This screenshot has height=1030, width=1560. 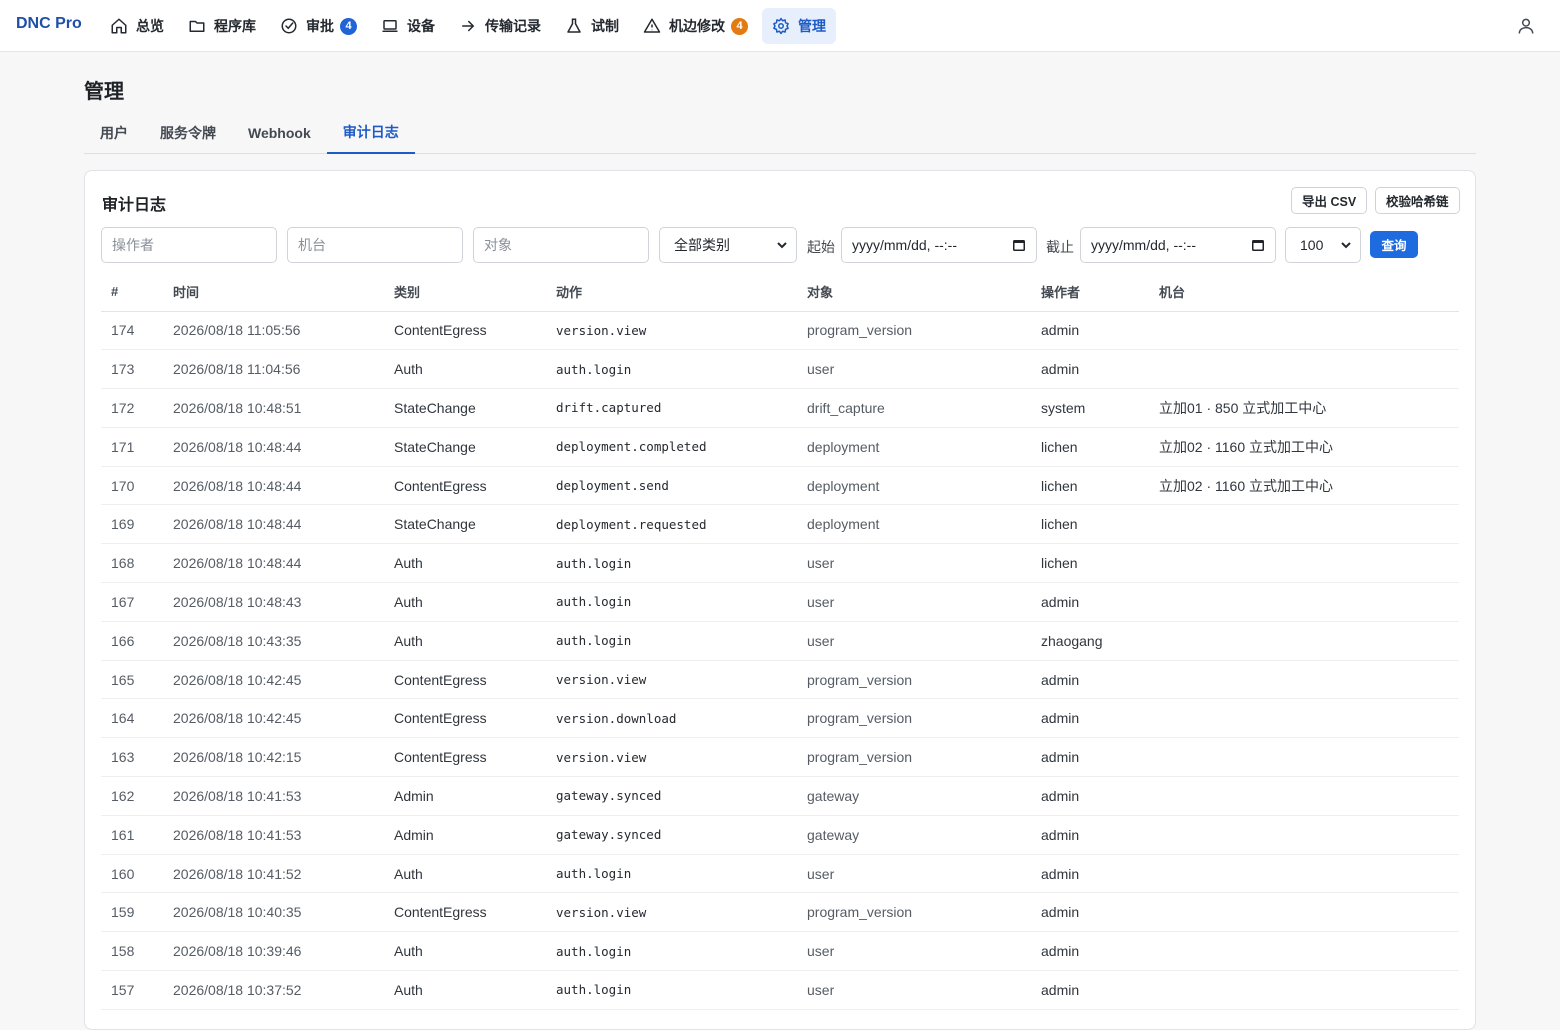 I want to click on nav-item-trial: 试制, so click(x=592, y=26).